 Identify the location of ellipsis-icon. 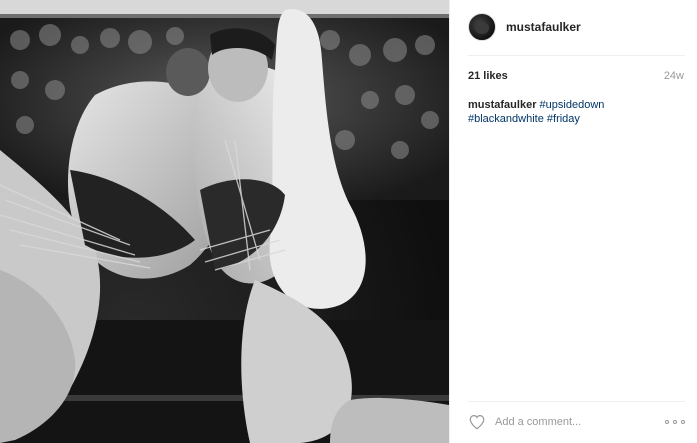
(675, 422).